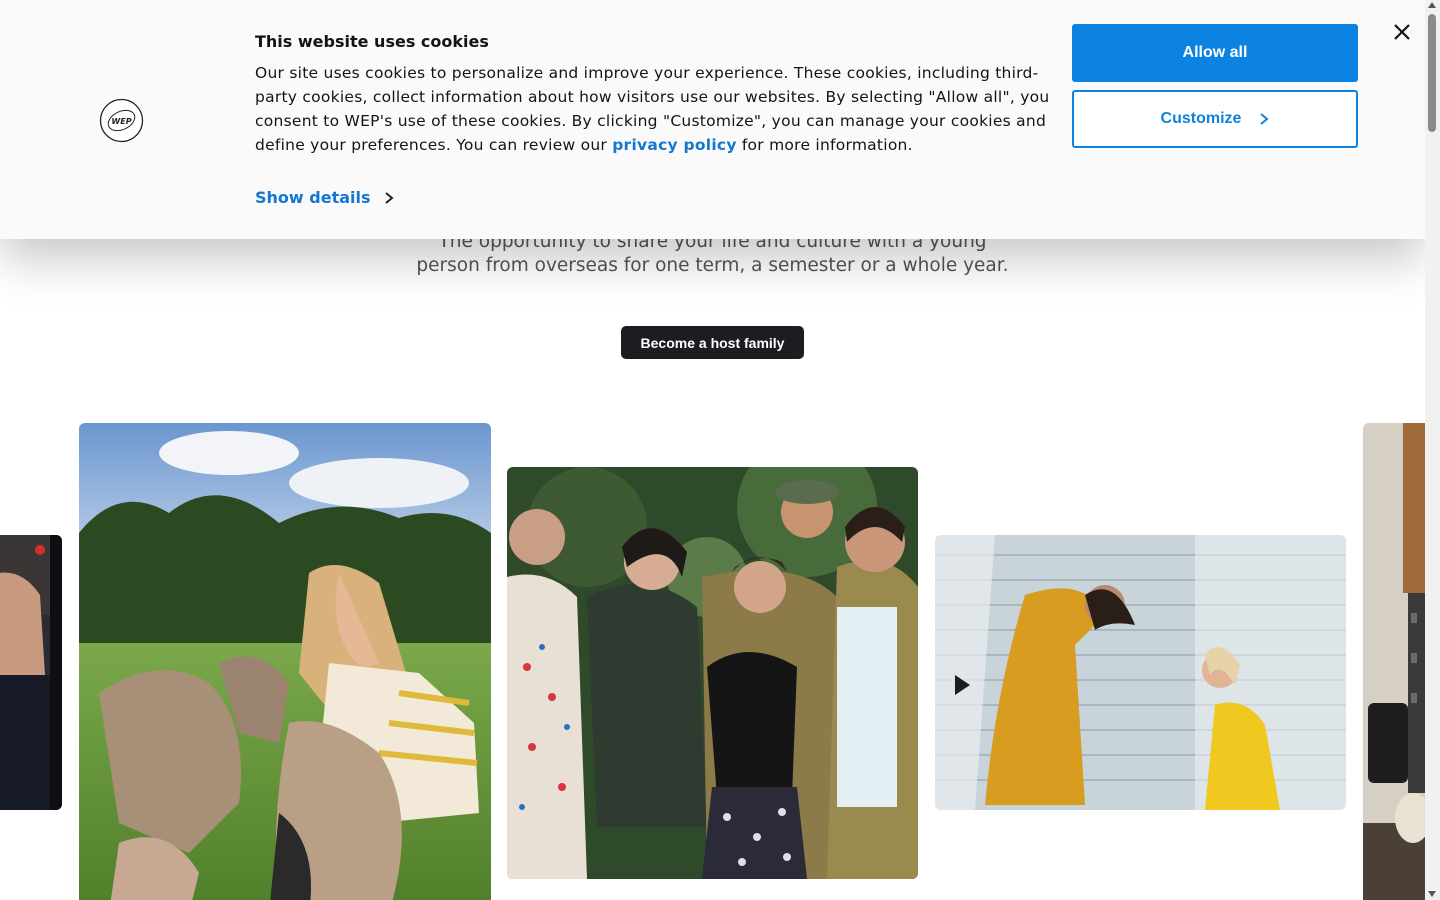 The image size is (1440, 900). I want to click on show-details-label: Show details, so click(313, 197).